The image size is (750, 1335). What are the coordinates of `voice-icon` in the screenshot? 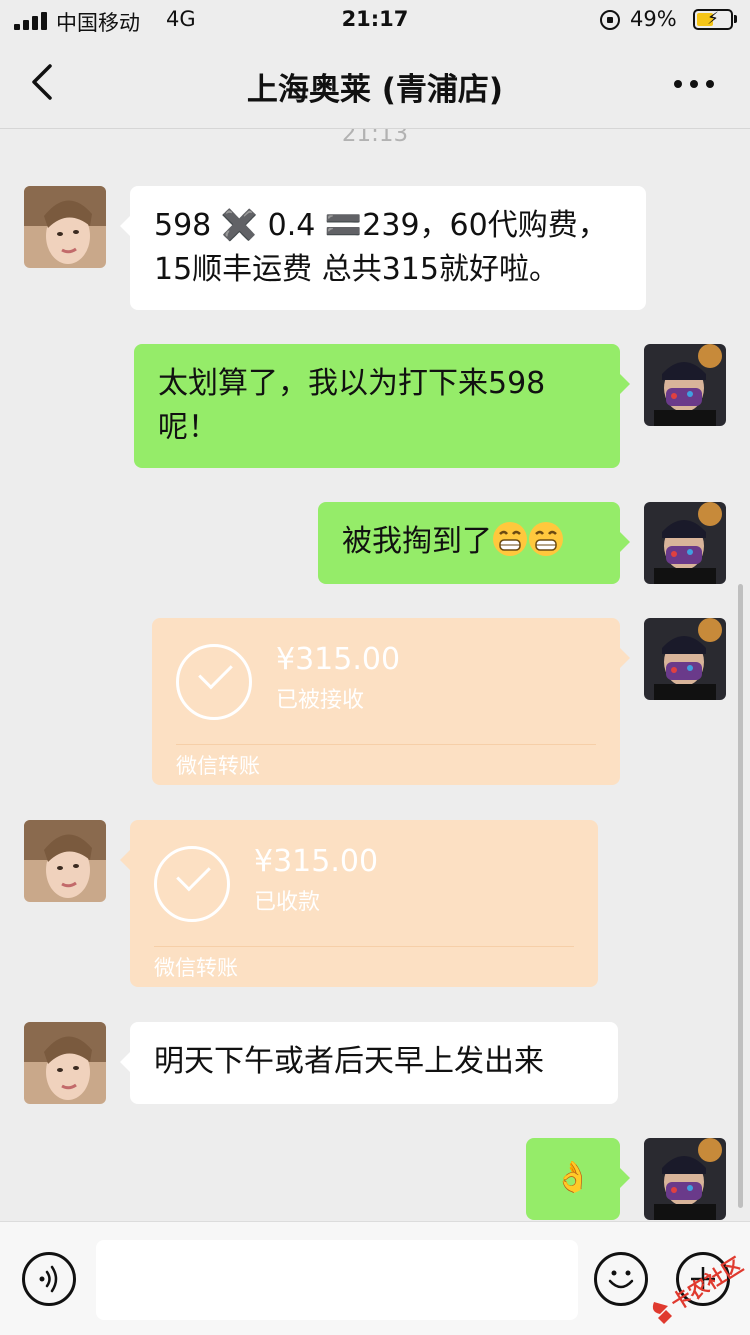 It's located at (48, 1279).